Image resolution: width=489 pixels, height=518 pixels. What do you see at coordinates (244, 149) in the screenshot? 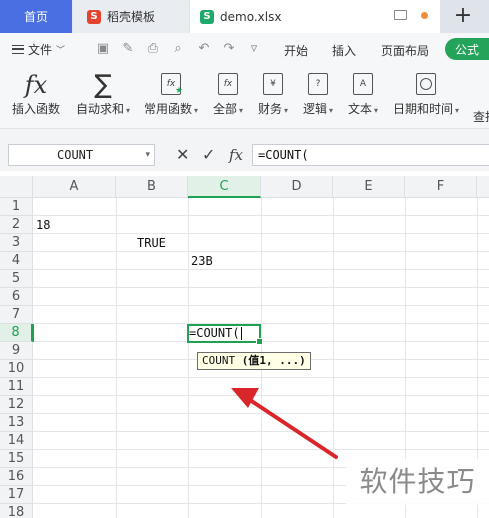
I see `formula-bar: COUNT ▾ ✕ ✓ fx =COUNT(` at bounding box center [244, 149].